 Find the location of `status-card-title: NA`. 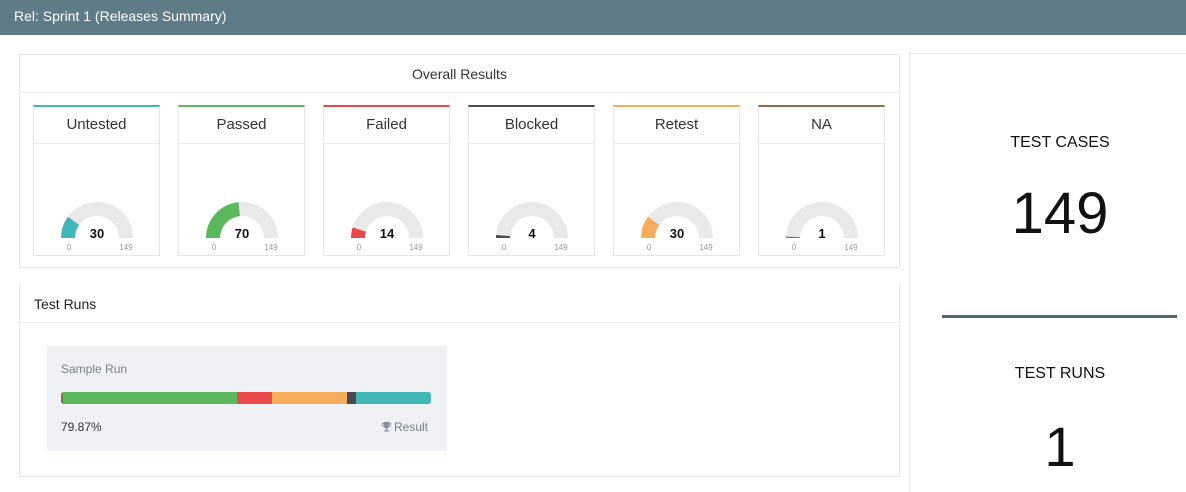

status-card-title: NA is located at coordinates (821, 125).